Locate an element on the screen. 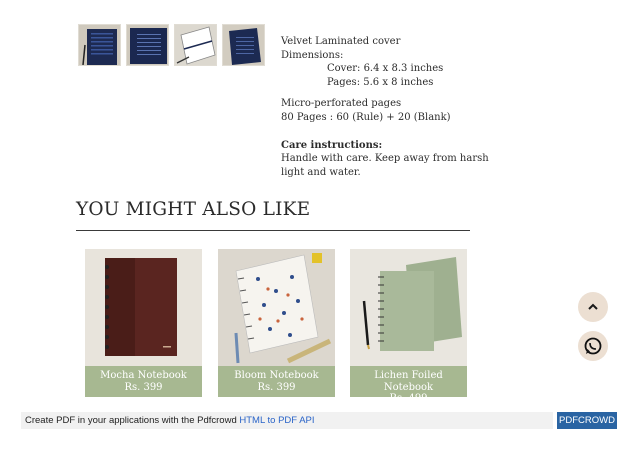 The height and width of the screenshot is (452, 638). product-image-lichen is located at coordinates (408, 307).